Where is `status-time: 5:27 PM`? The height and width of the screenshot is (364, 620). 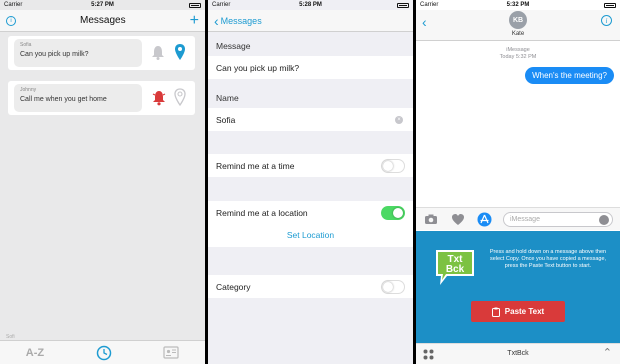
status-time: 5:27 PM is located at coordinates (102, 5).